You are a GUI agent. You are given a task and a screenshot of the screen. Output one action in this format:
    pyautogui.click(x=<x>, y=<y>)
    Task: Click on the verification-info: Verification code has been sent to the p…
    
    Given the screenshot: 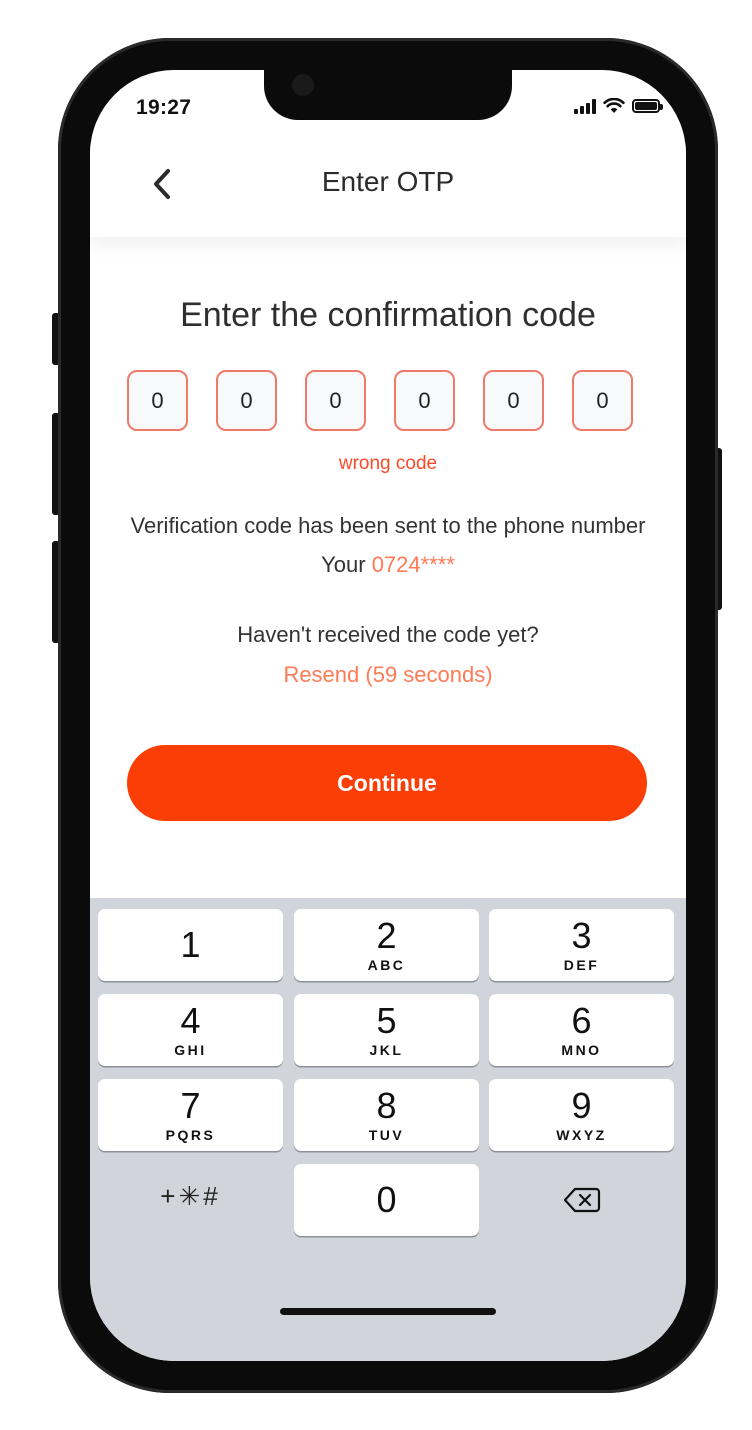 What is the action you would take?
    pyautogui.click(x=388, y=545)
    